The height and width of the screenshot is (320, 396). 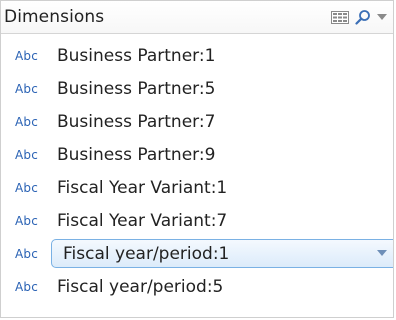 I want to click on columns-icon, so click(x=340, y=17).